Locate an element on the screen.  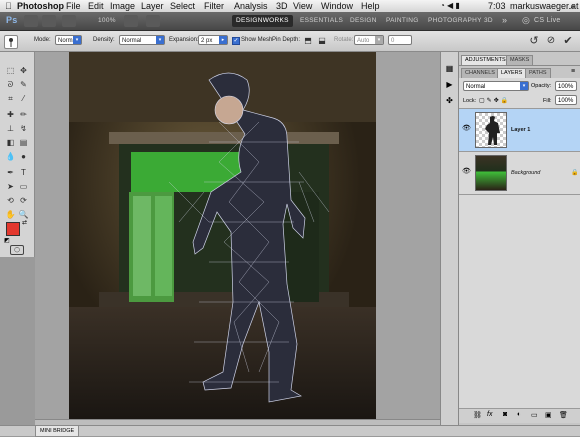
menu-layer: Layer is located at coordinates (152, 6).